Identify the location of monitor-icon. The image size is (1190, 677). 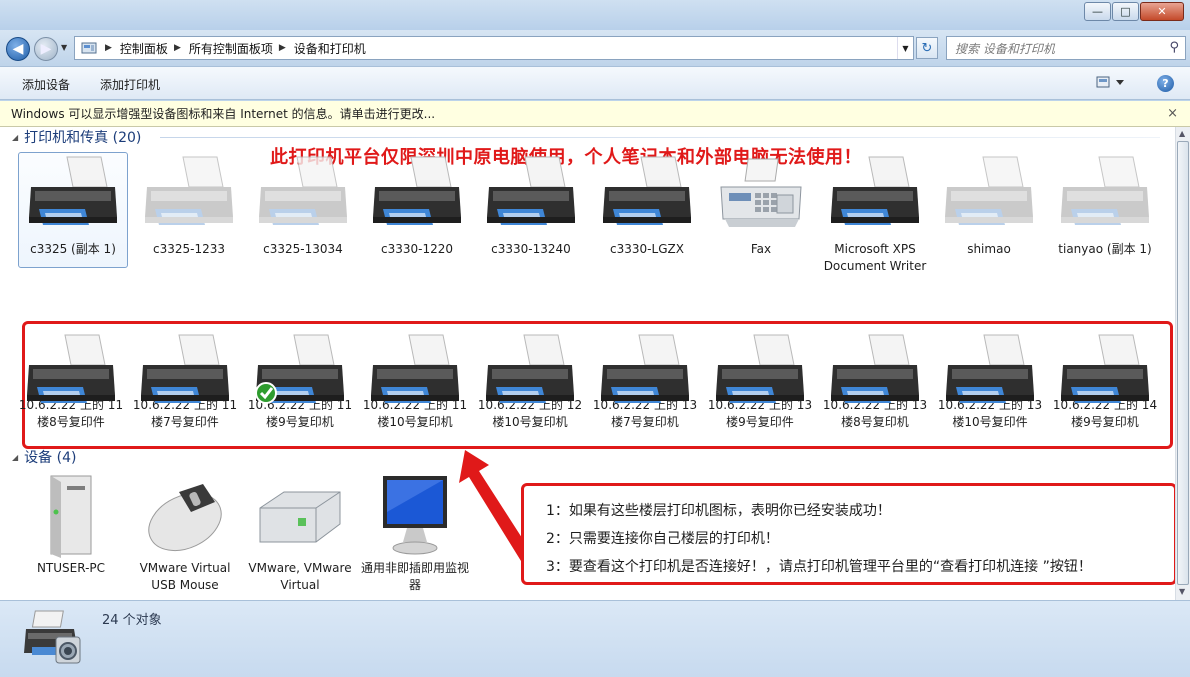
(415, 516).